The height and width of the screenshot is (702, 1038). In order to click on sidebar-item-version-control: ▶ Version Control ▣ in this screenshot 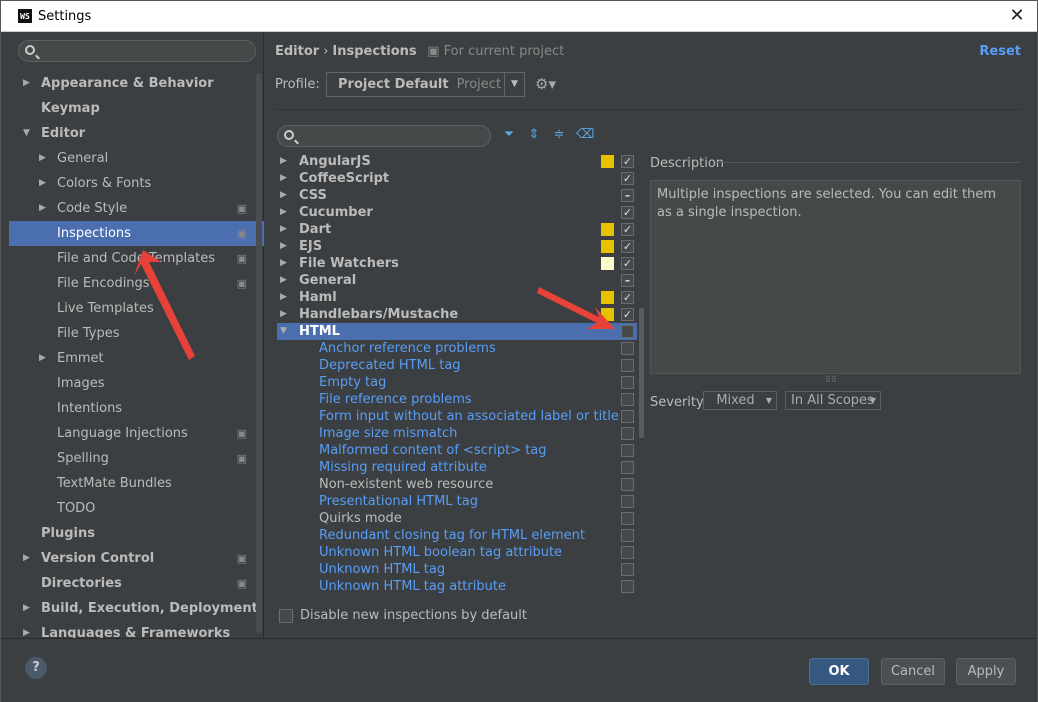, I will do `click(136, 558)`.